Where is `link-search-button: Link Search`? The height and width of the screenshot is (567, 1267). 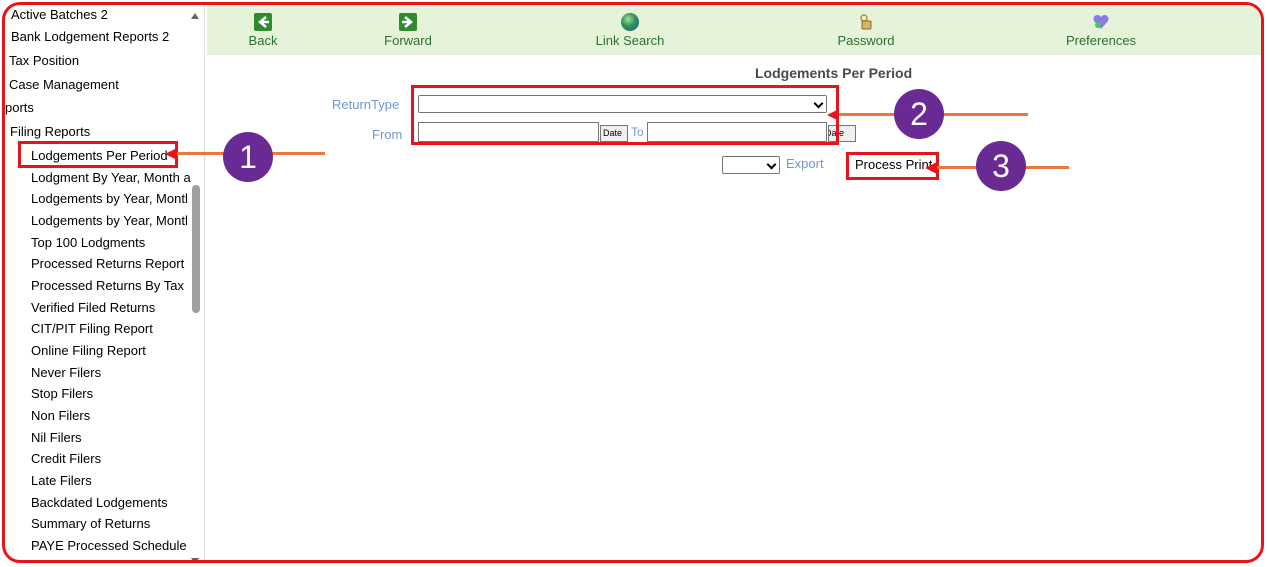 link-search-button: Link Search is located at coordinates (630, 30).